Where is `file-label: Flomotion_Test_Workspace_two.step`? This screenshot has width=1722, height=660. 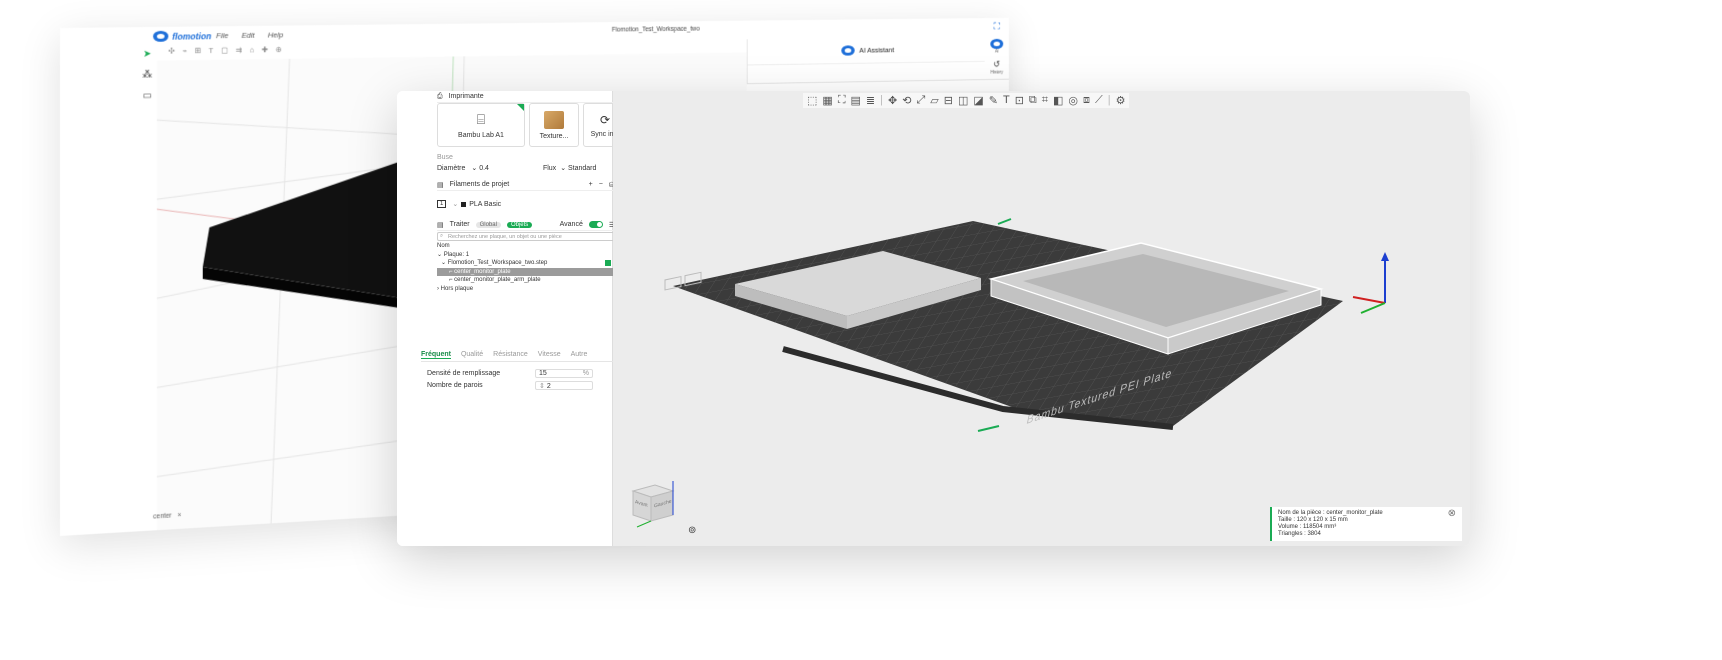 file-label: Flomotion_Test_Workspace_two.step is located at coordinates (498, 263).